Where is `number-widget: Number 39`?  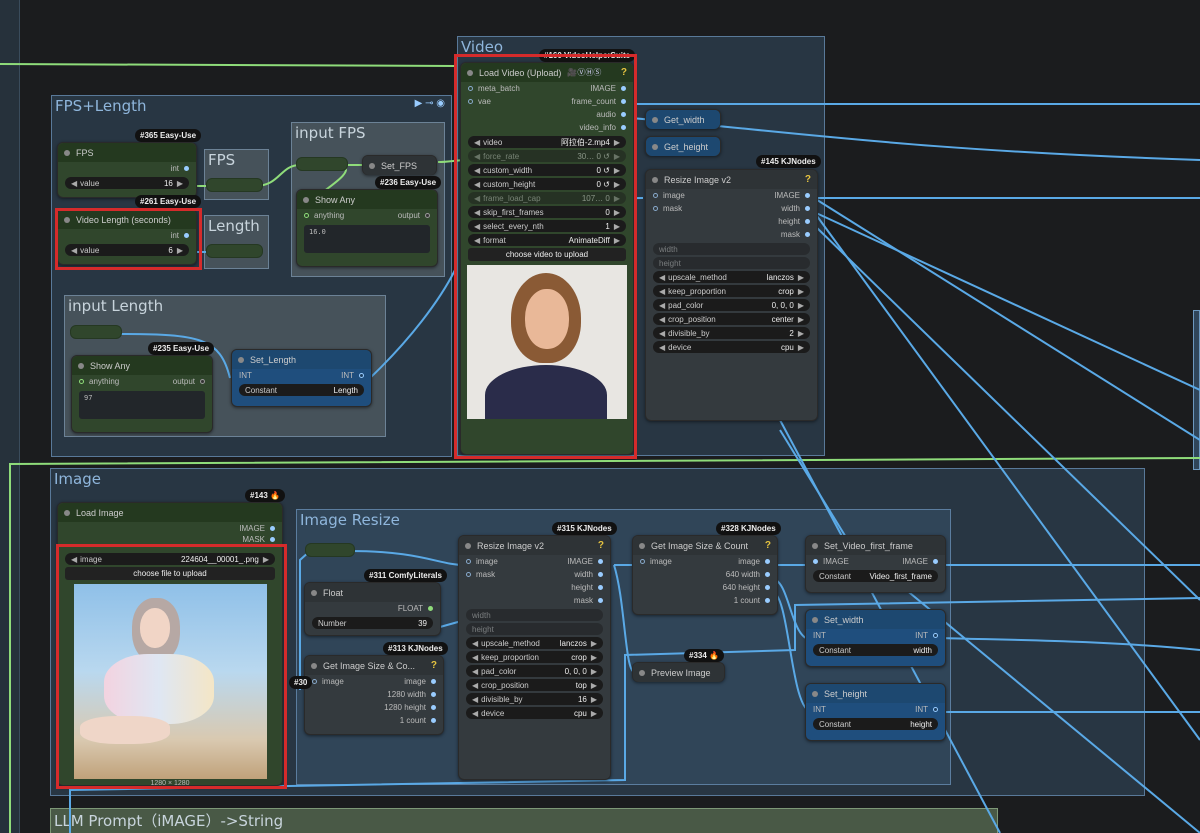 number-widget: Number 39 is located at coordinates (372, 623).